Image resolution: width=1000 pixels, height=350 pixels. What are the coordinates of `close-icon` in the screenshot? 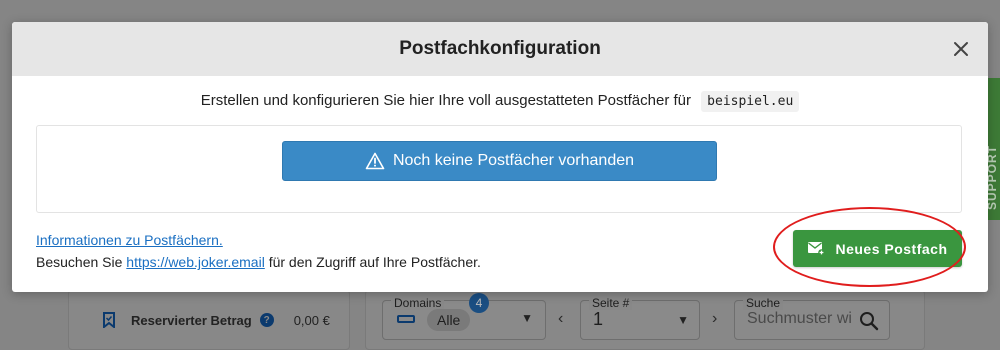 It's located at (961, 49).